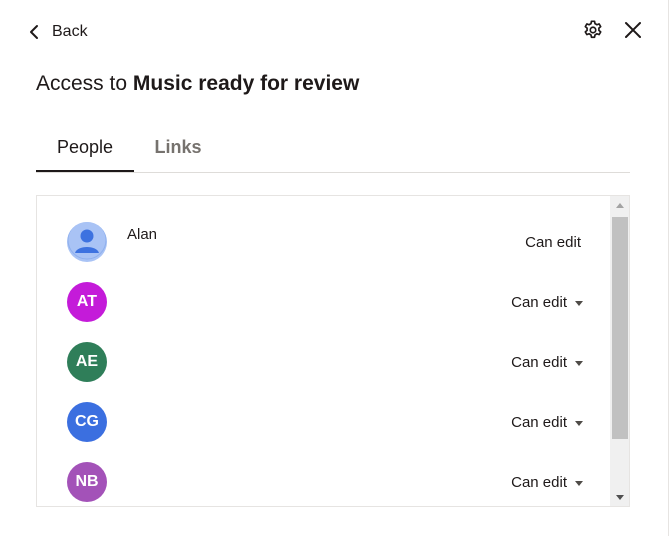 The image size is (671, 536). I want to click on list-item: CG Can edit, so click(322, 422).